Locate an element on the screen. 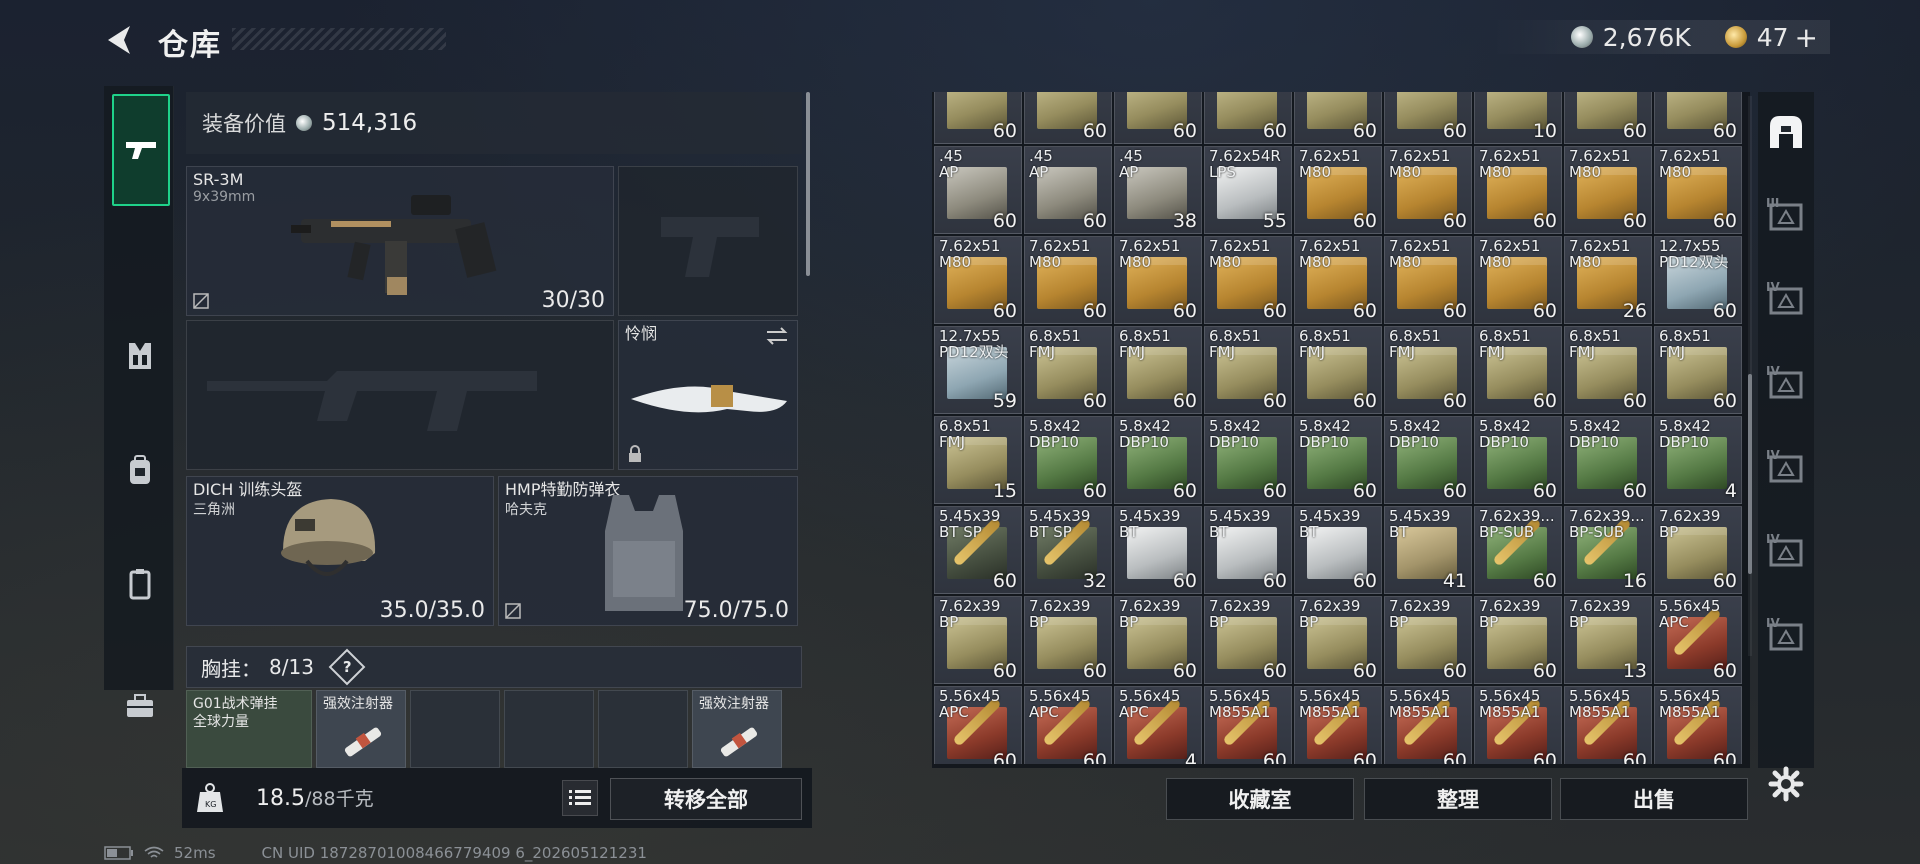 Image resolution: width=1920 pixels, height=864 pixels. sell-button: 出售 is located at coordinates (1654, 799).